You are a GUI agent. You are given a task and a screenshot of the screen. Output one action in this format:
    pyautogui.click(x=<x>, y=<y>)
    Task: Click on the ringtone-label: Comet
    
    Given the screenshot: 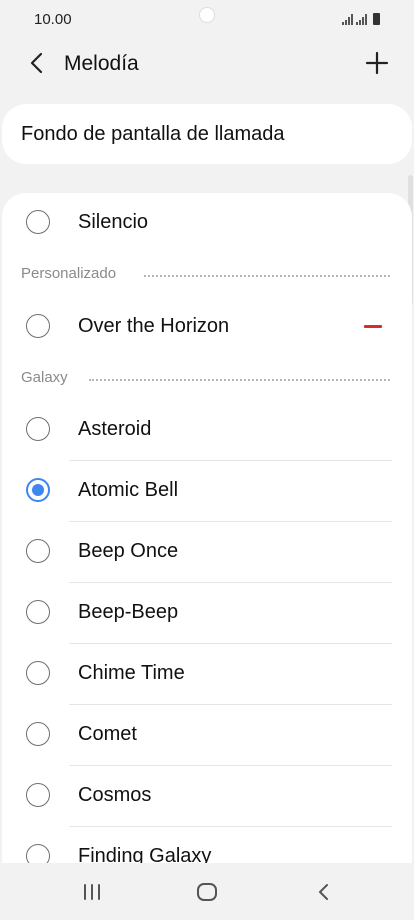 What is the action you would take?
    pyautogui.click(x=107, y=734)
    